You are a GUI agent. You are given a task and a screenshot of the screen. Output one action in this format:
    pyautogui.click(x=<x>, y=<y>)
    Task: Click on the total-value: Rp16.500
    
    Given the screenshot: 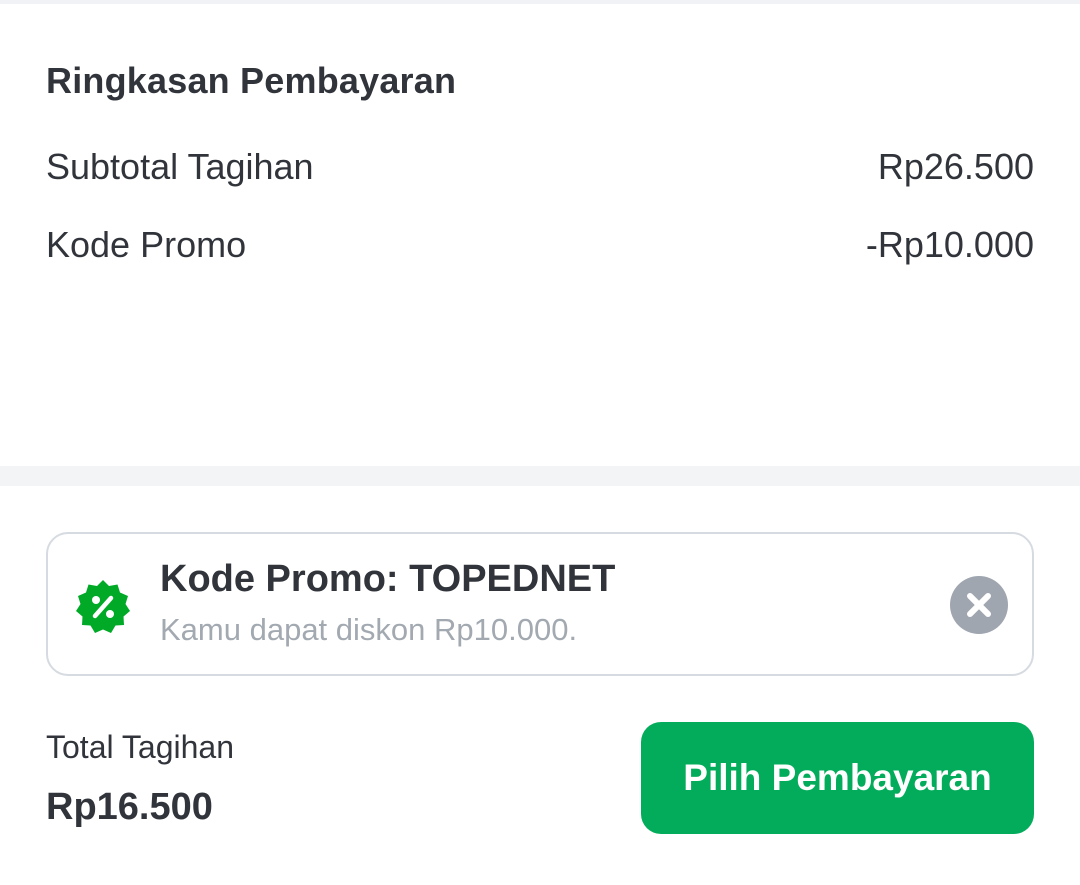 What is the action you would take?
    pyautogui.click(x=129, y=807)
    